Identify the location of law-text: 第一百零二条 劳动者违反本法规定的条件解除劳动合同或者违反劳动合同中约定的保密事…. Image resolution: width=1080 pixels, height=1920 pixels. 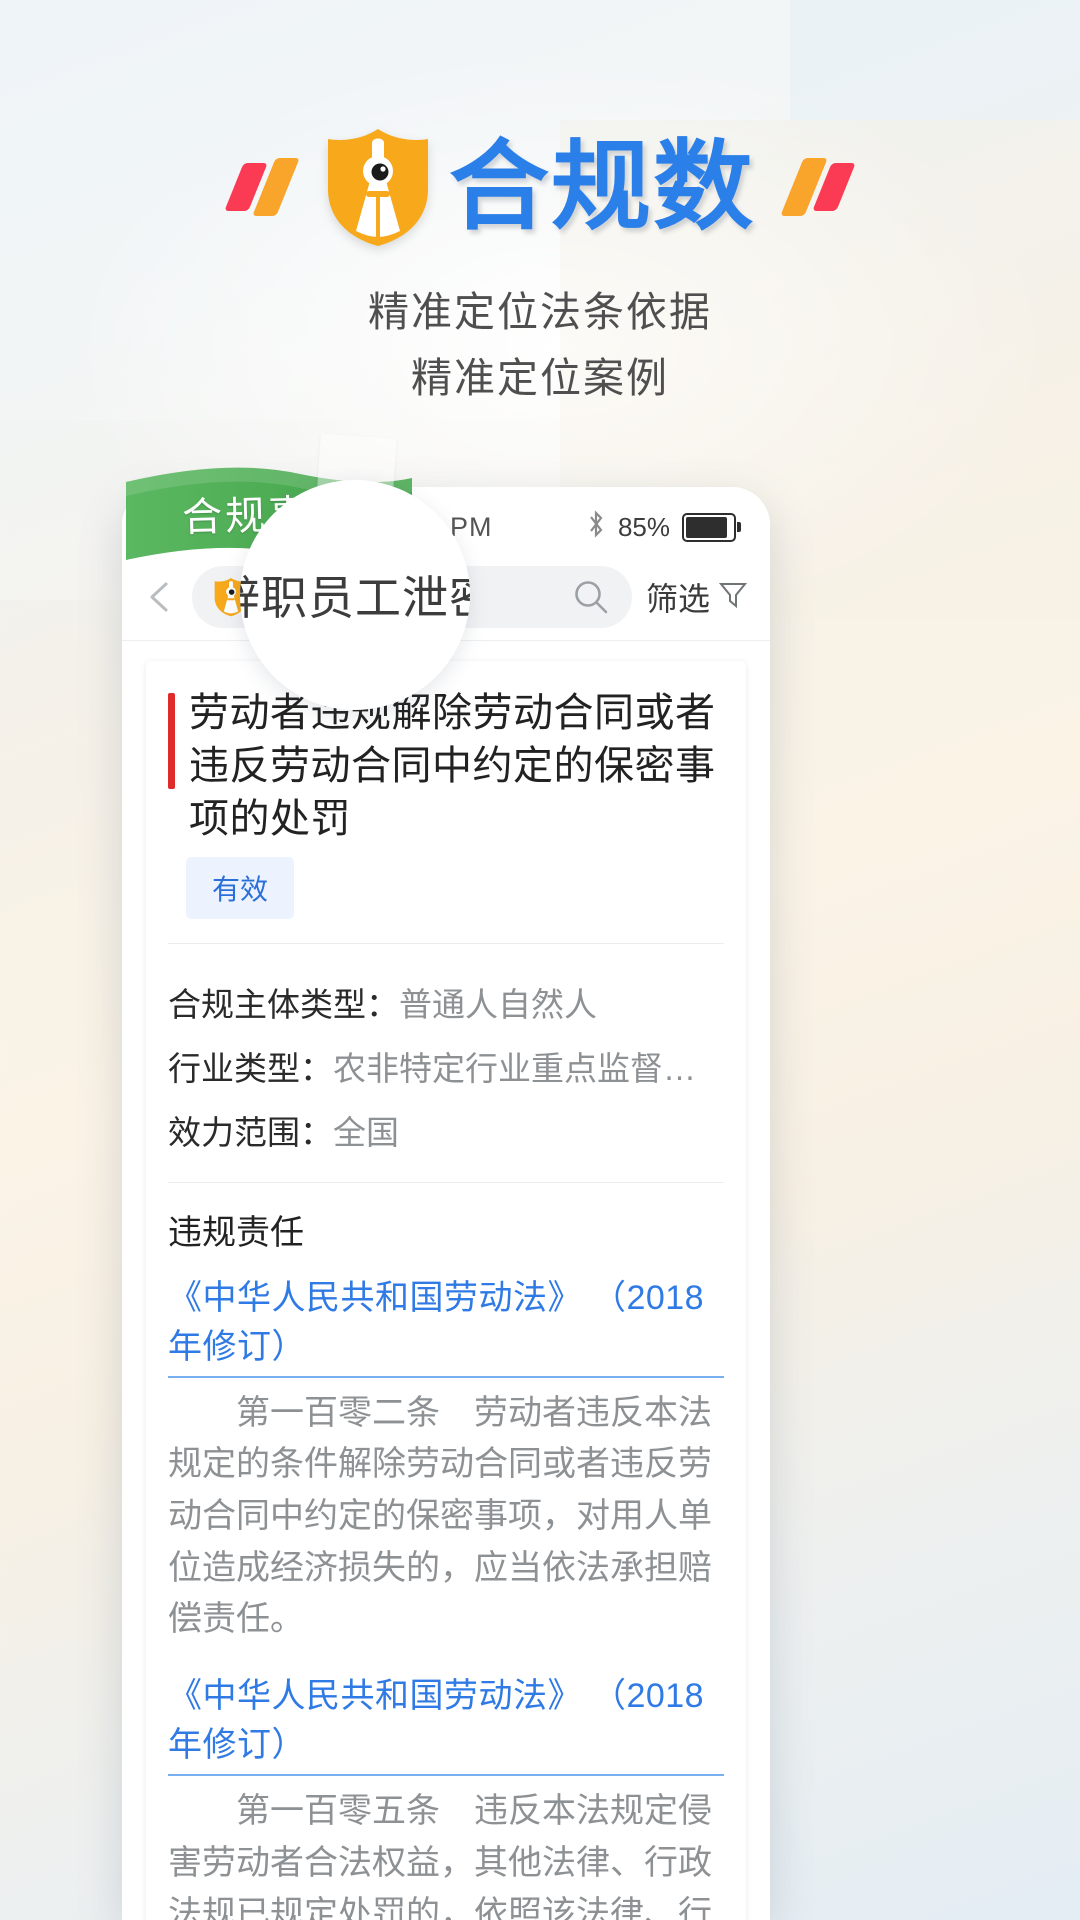
(440, 1516).